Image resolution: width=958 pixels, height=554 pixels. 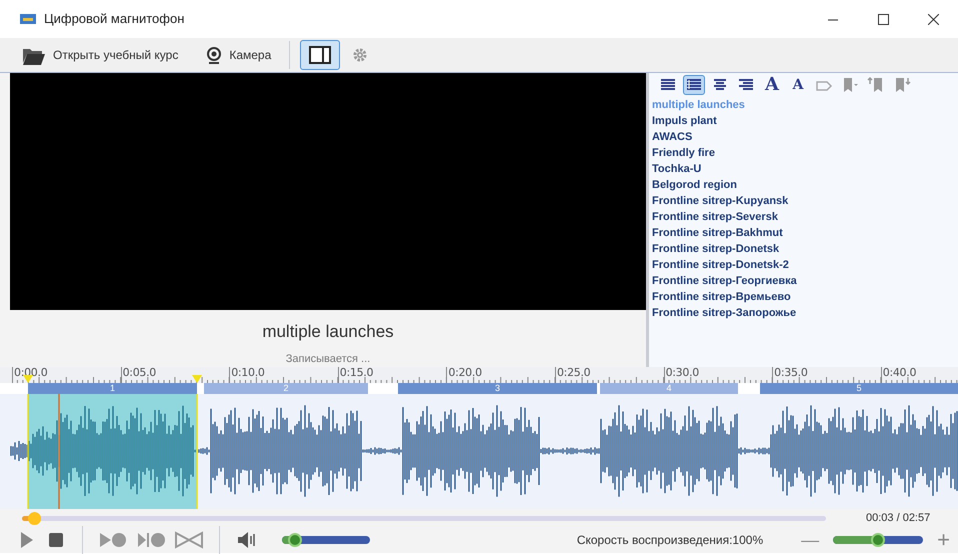 I want to click on camera-button: Камера, so click(x=239, y=55).